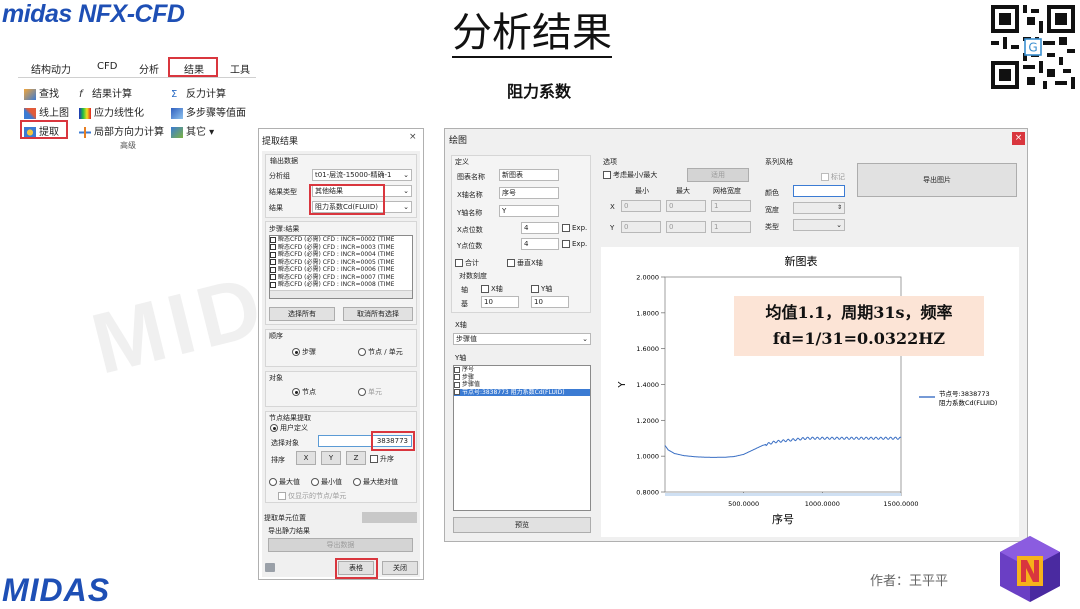  I want to click on y-axis-group-label: Y轴, so click(461, 358).